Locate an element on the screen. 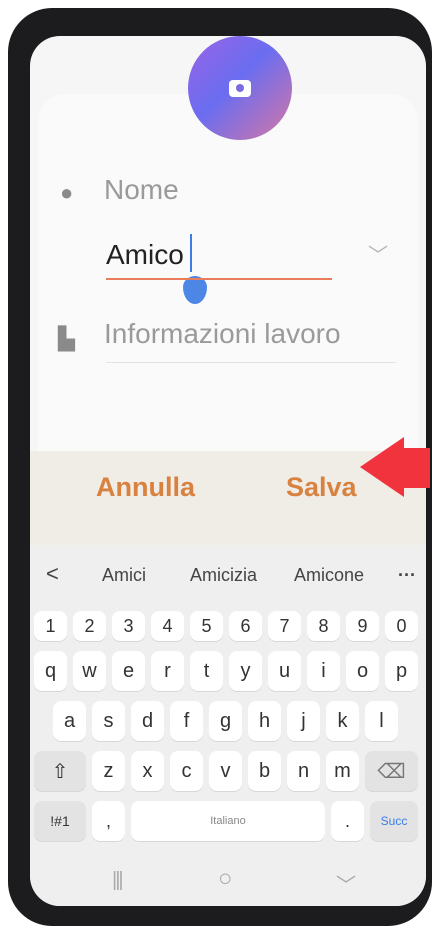 The width and height of the screenshot is (439, 932). suggestion-item: Amici is located at coordinates (124, 575).